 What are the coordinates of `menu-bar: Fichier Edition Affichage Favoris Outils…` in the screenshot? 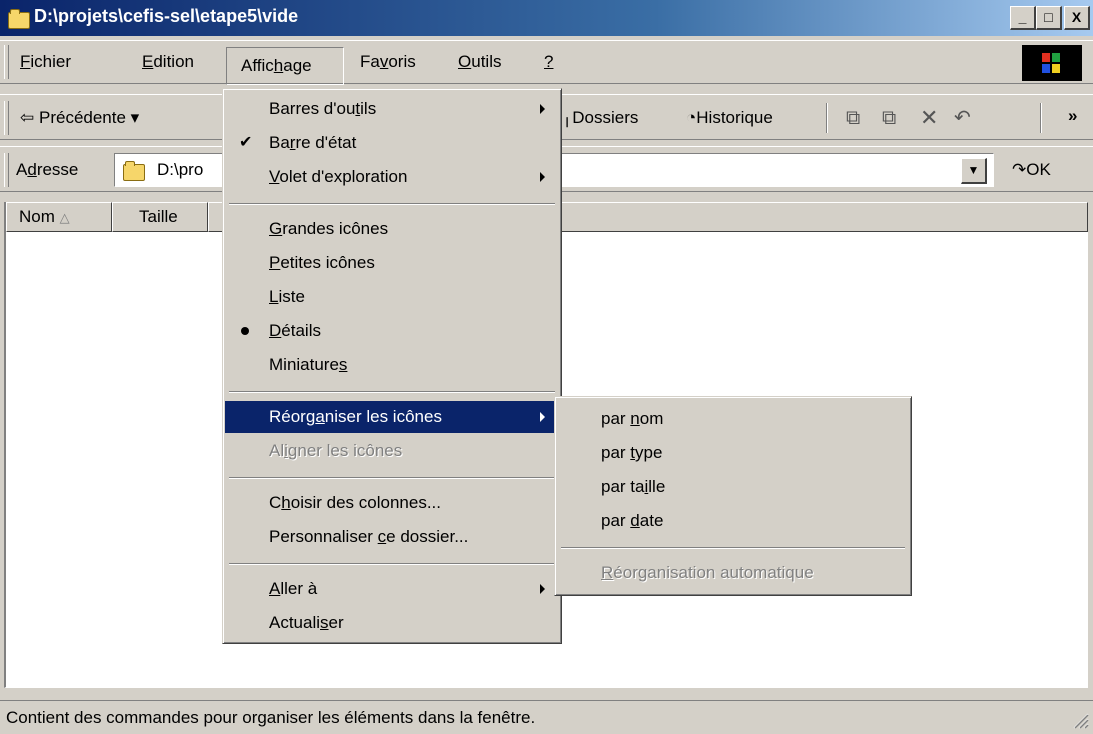 It's located at (546, 62).